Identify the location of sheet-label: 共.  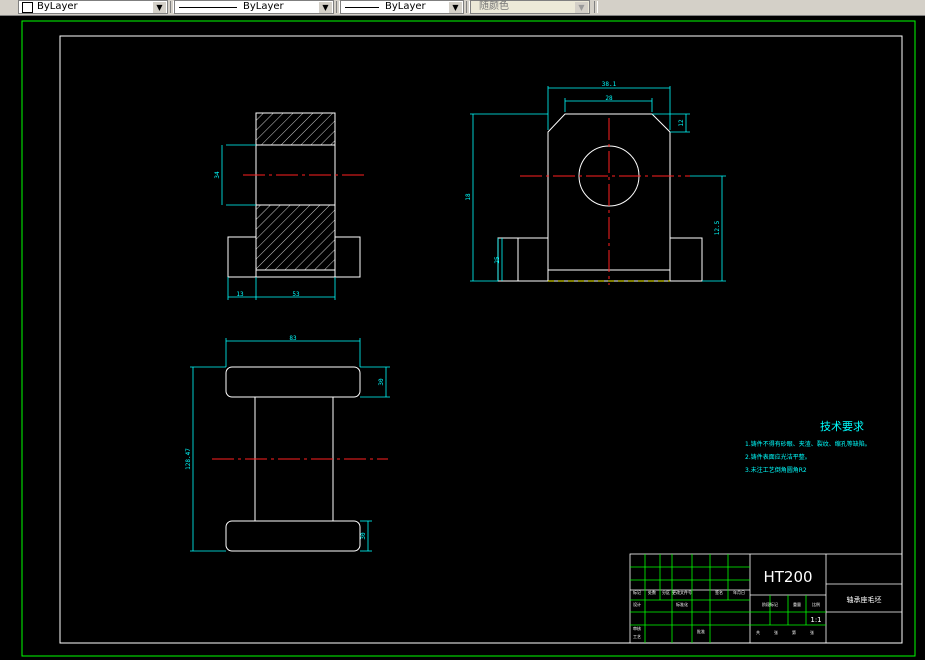
(758, 632).